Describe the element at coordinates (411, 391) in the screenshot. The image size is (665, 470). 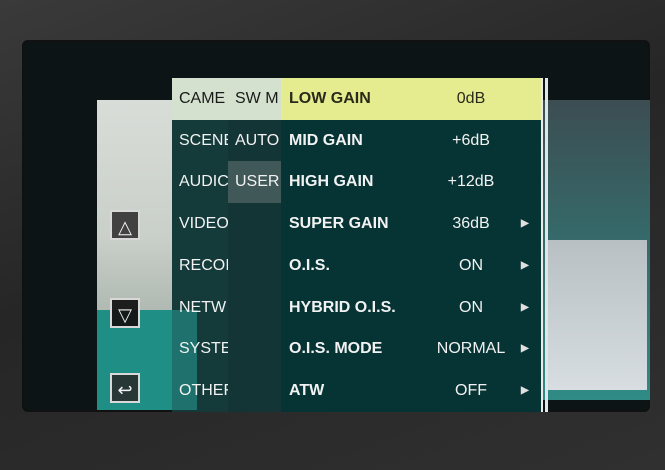
I see `setting-row: ATW OFF ▶` at that location.